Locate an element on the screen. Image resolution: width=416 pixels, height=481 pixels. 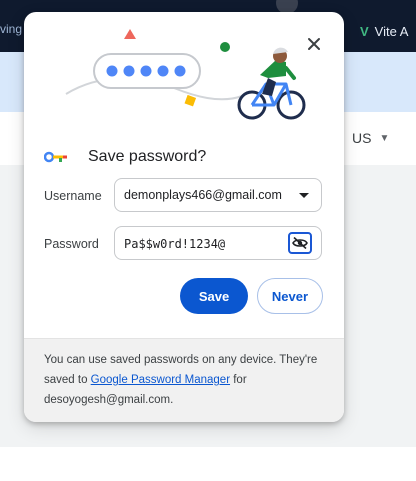
locale-label: US is located at coordinates (362, 138).